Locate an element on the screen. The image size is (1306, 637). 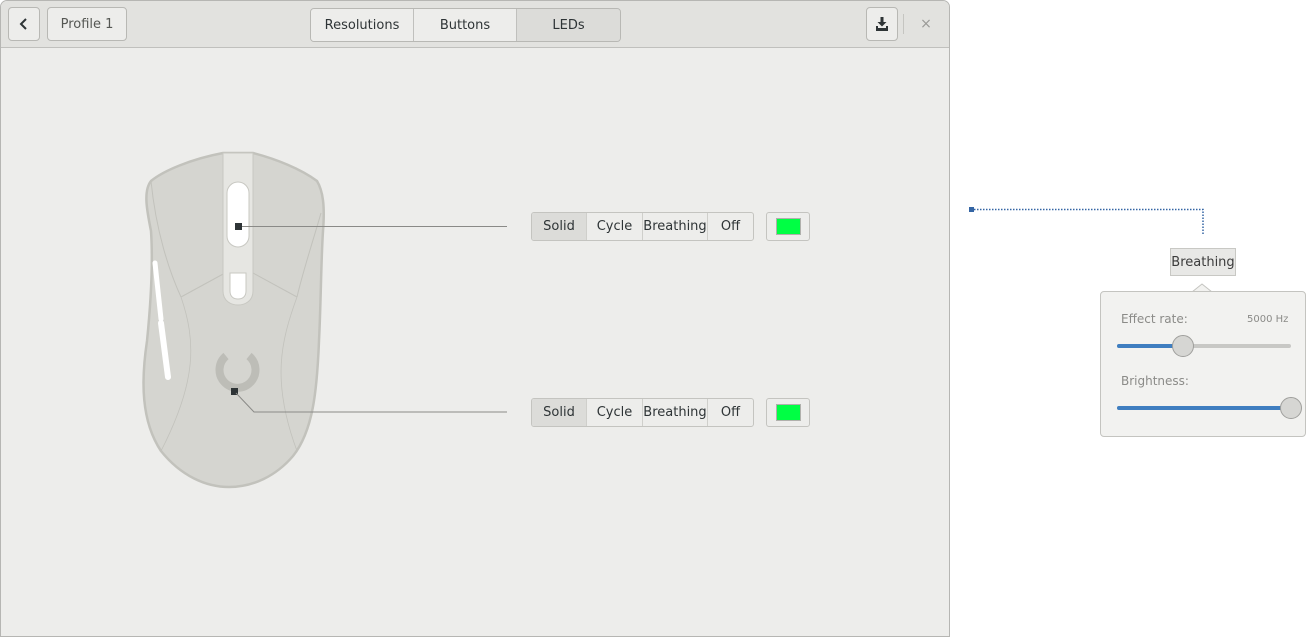
led-mode-group-bottom: Solid Cycle Breathing Off is located at coordinates (642, 412).